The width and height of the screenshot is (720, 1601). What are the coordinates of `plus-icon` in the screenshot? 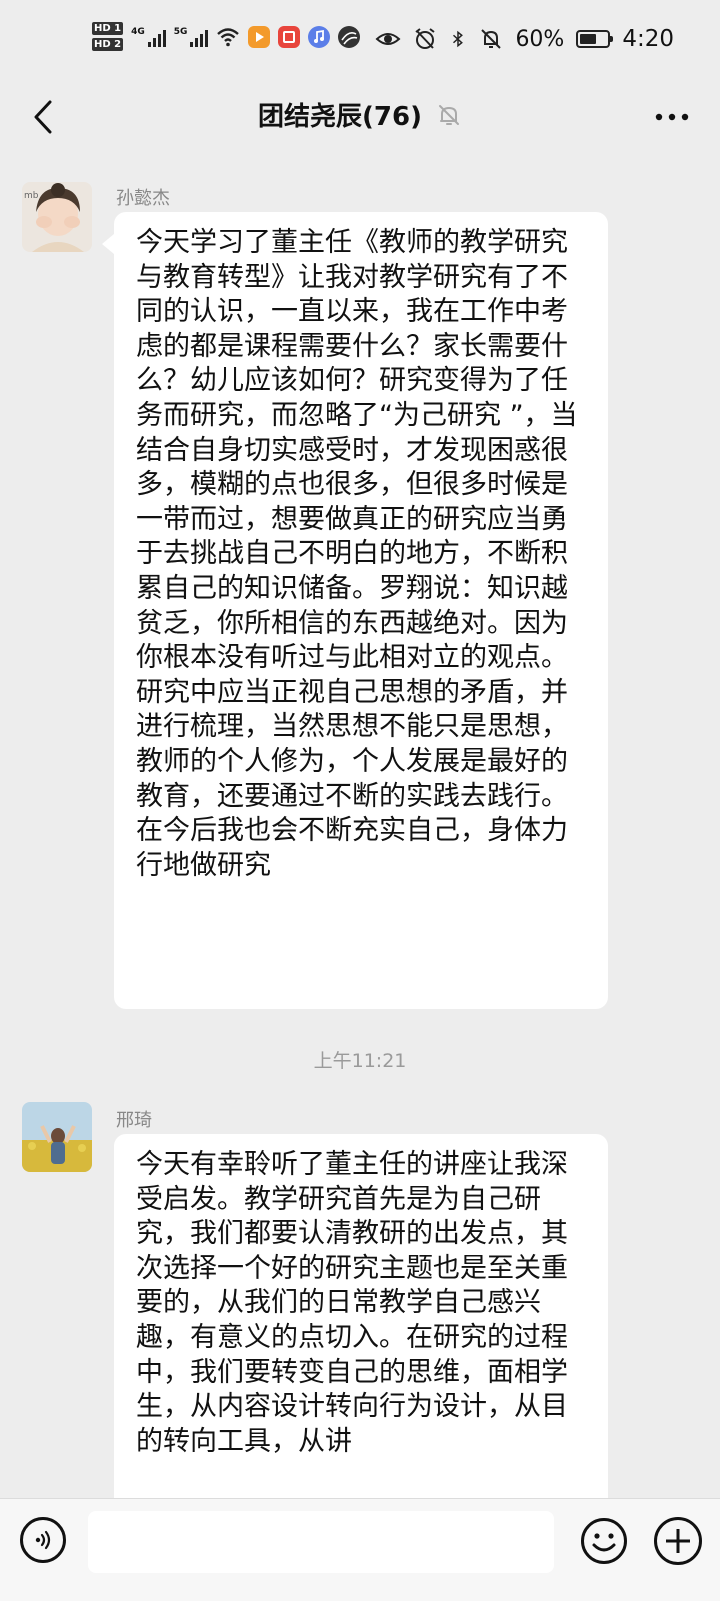 It's located at (678, 1541).